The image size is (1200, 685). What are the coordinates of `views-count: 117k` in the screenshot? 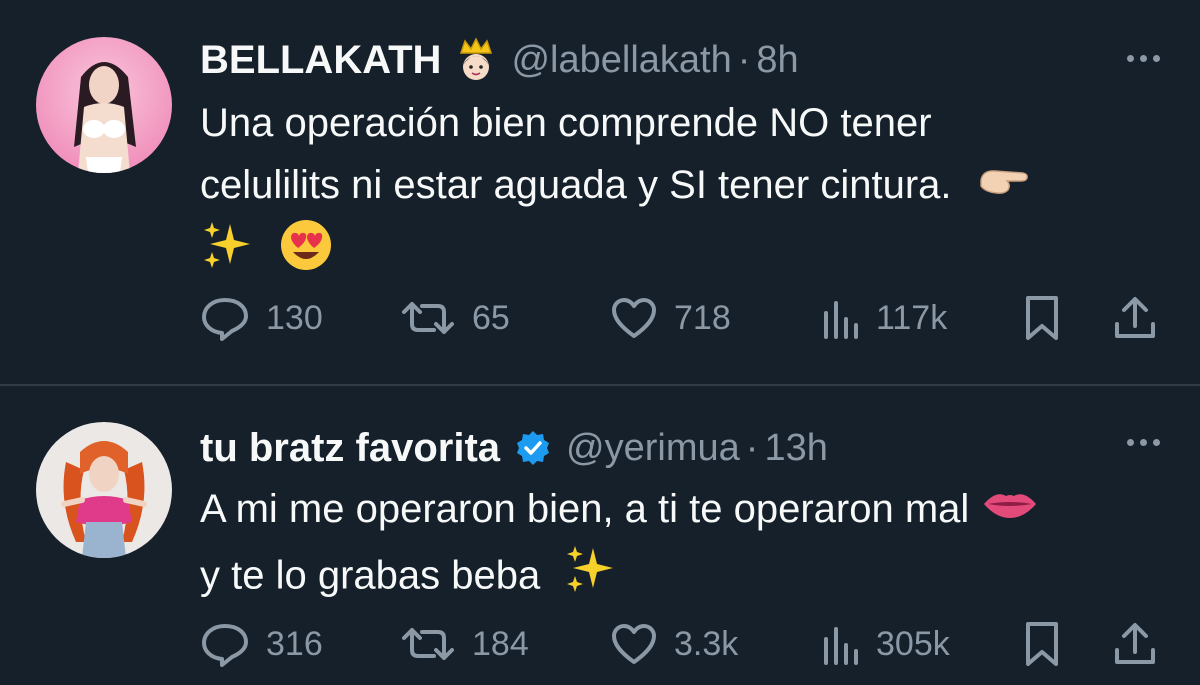 It's located at (912, 317).